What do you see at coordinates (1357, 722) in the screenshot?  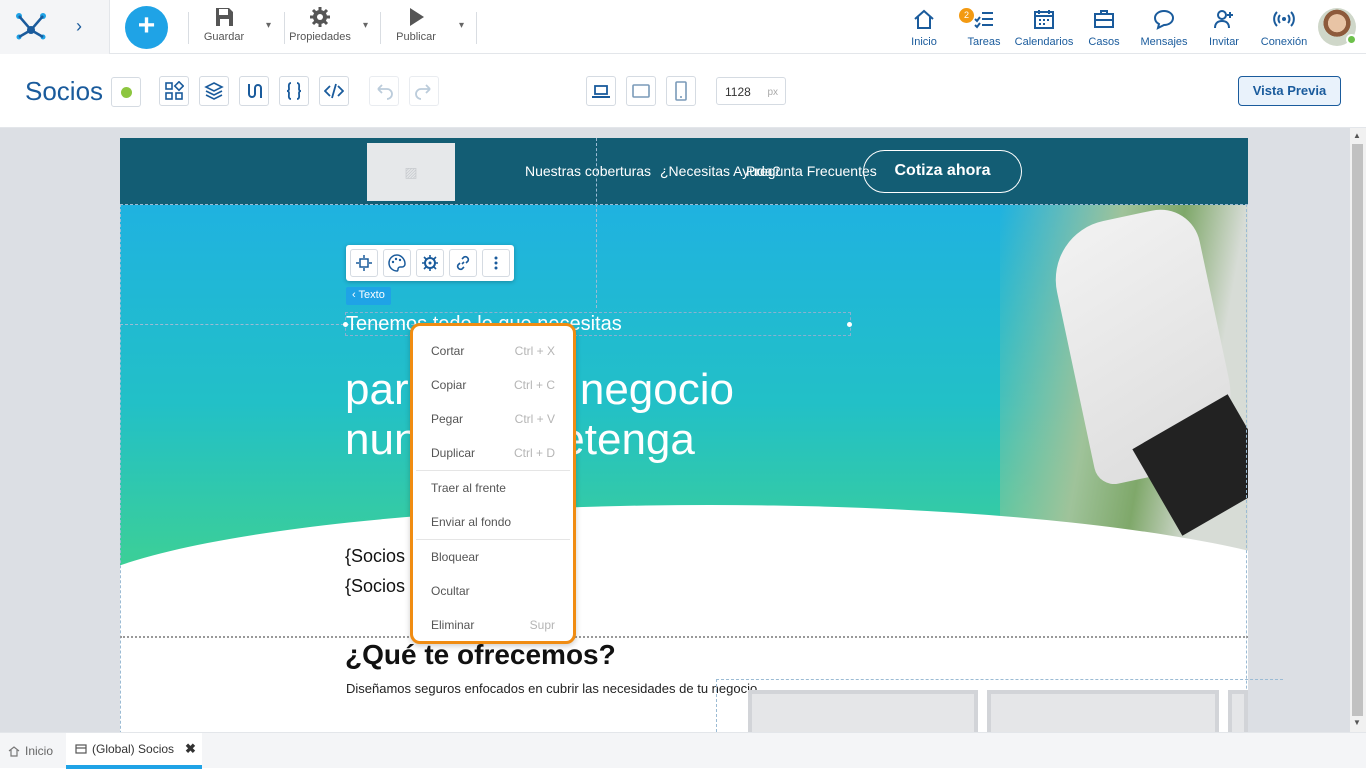 I see `scroll-down-icon: ▼` at bounding box center [1357, 722].